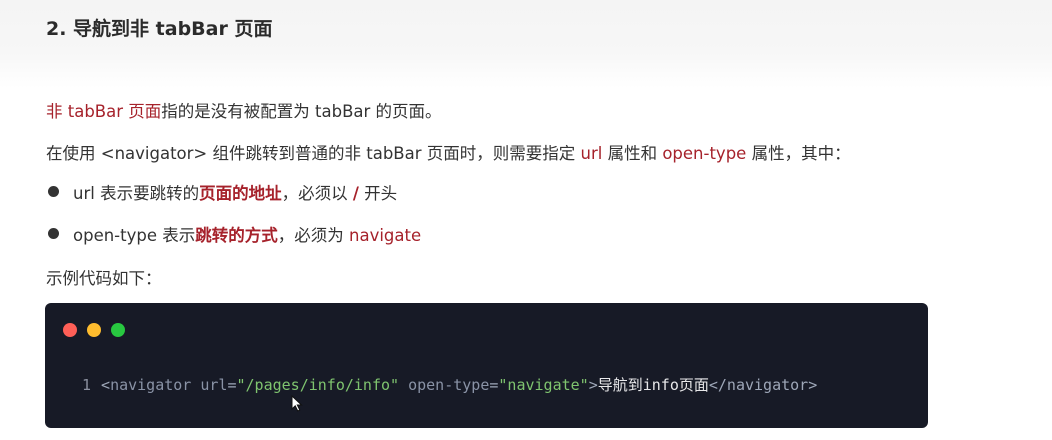 This screenshot has width=1052, height=440. I want to click on paragraph-example: 示例代码如下：, so click(104, 278).